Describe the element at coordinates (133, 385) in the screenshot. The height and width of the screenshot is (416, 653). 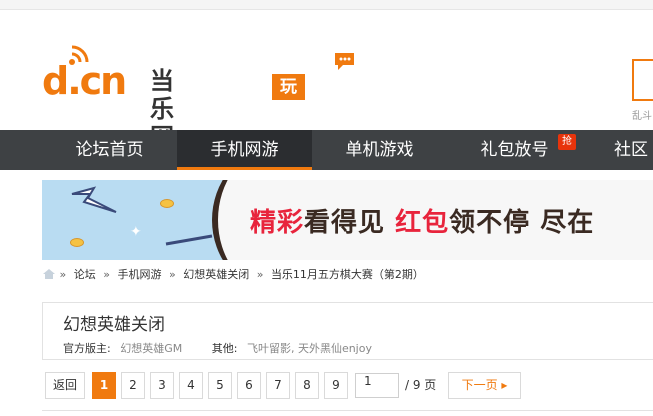
I see `page-button: 2` at that location.